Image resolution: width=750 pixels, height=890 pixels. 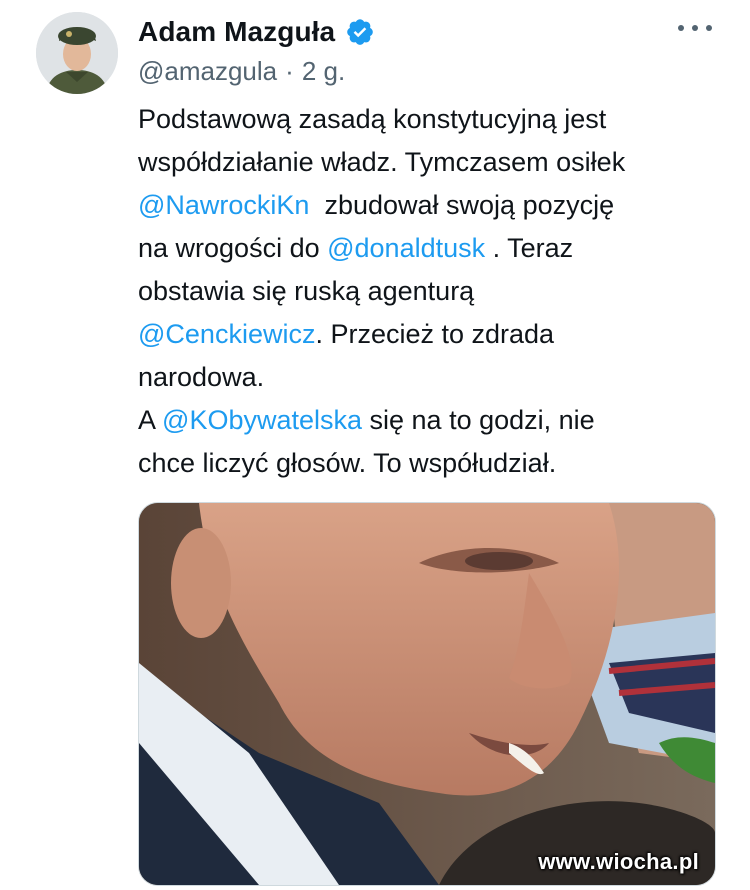 I want to click on author-name-row: Adam Mazguła, so click(x=256, y=32).